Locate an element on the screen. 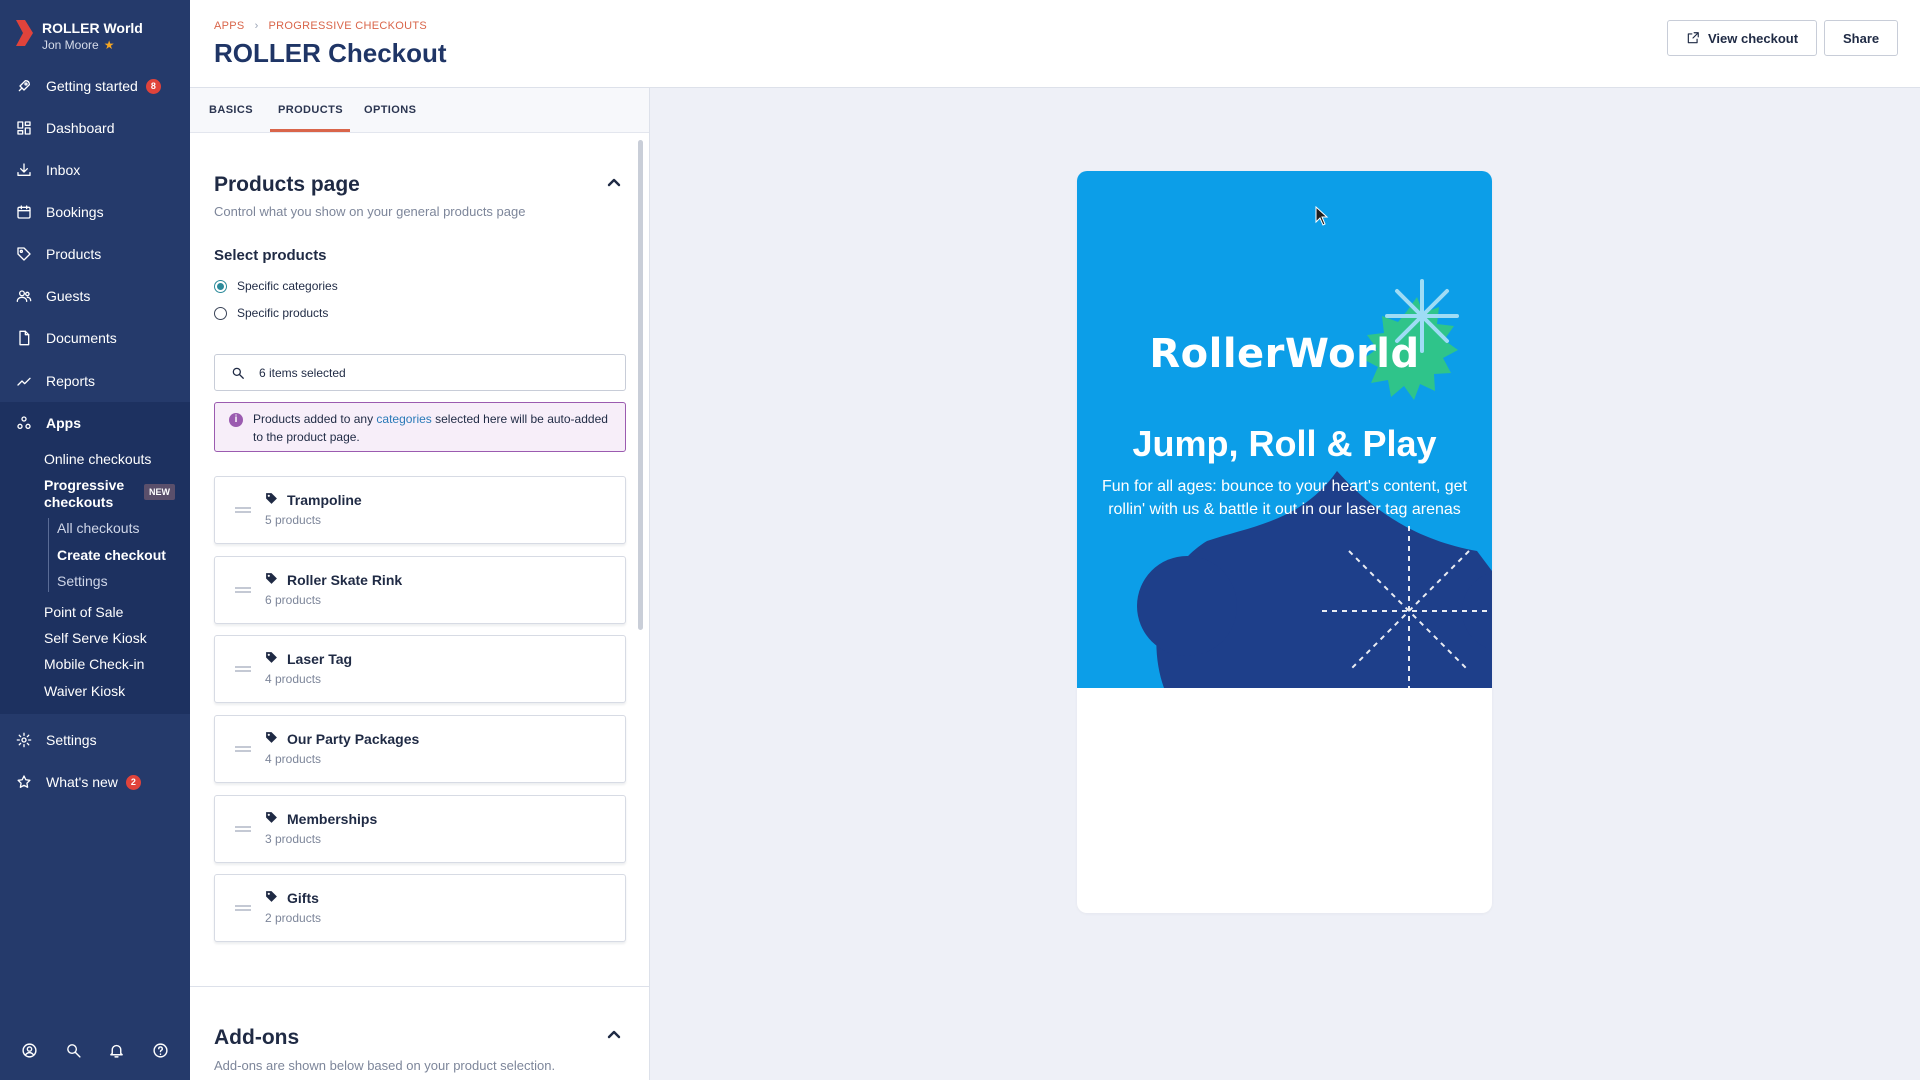 Image resolution: width=1920 pixels, height=1080 pixels. radio-specific-products: Specific products is located at coordinates (271, 313).